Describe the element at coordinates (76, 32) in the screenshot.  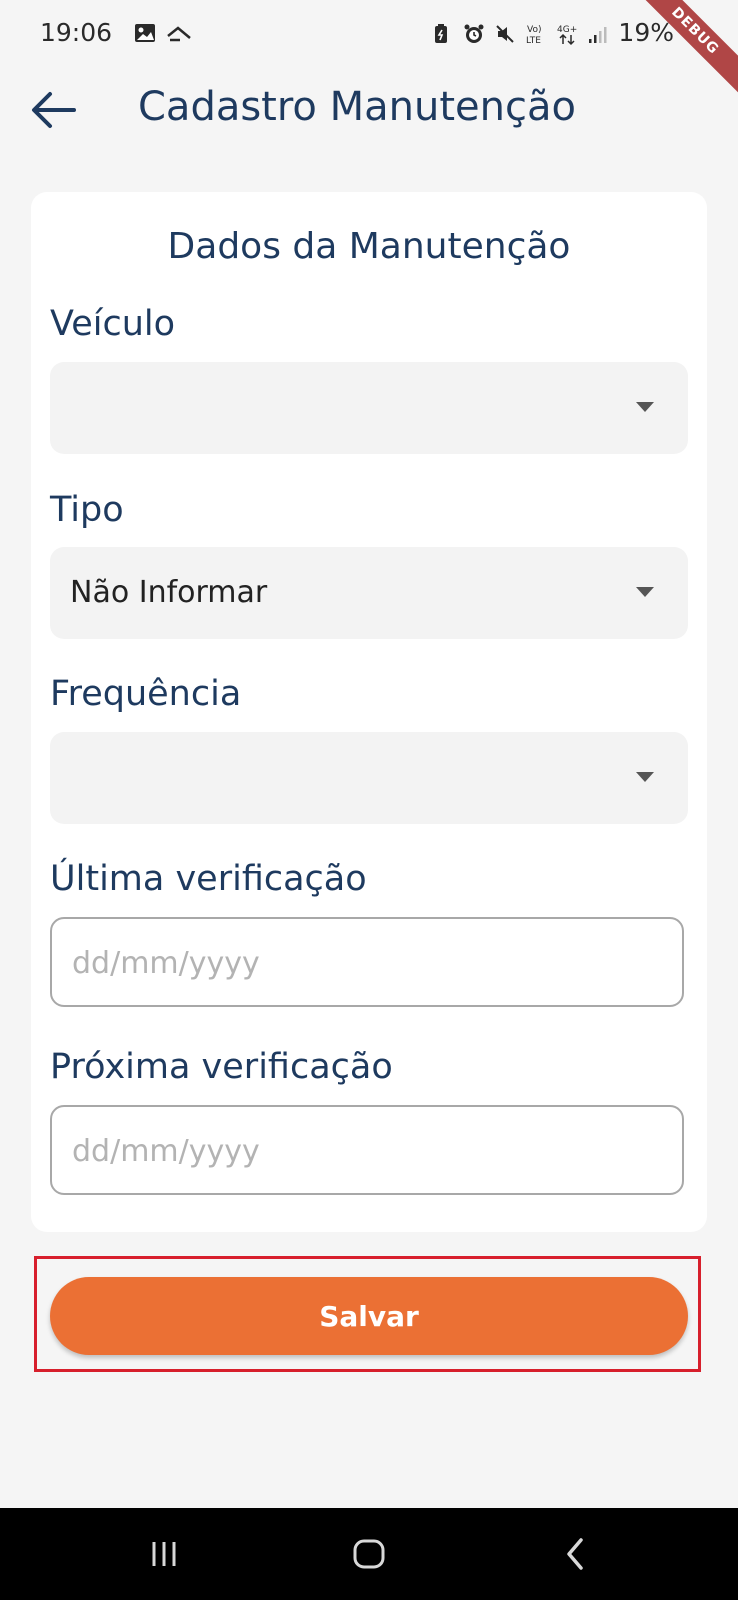
I see `status-time: 19:06` at that location.